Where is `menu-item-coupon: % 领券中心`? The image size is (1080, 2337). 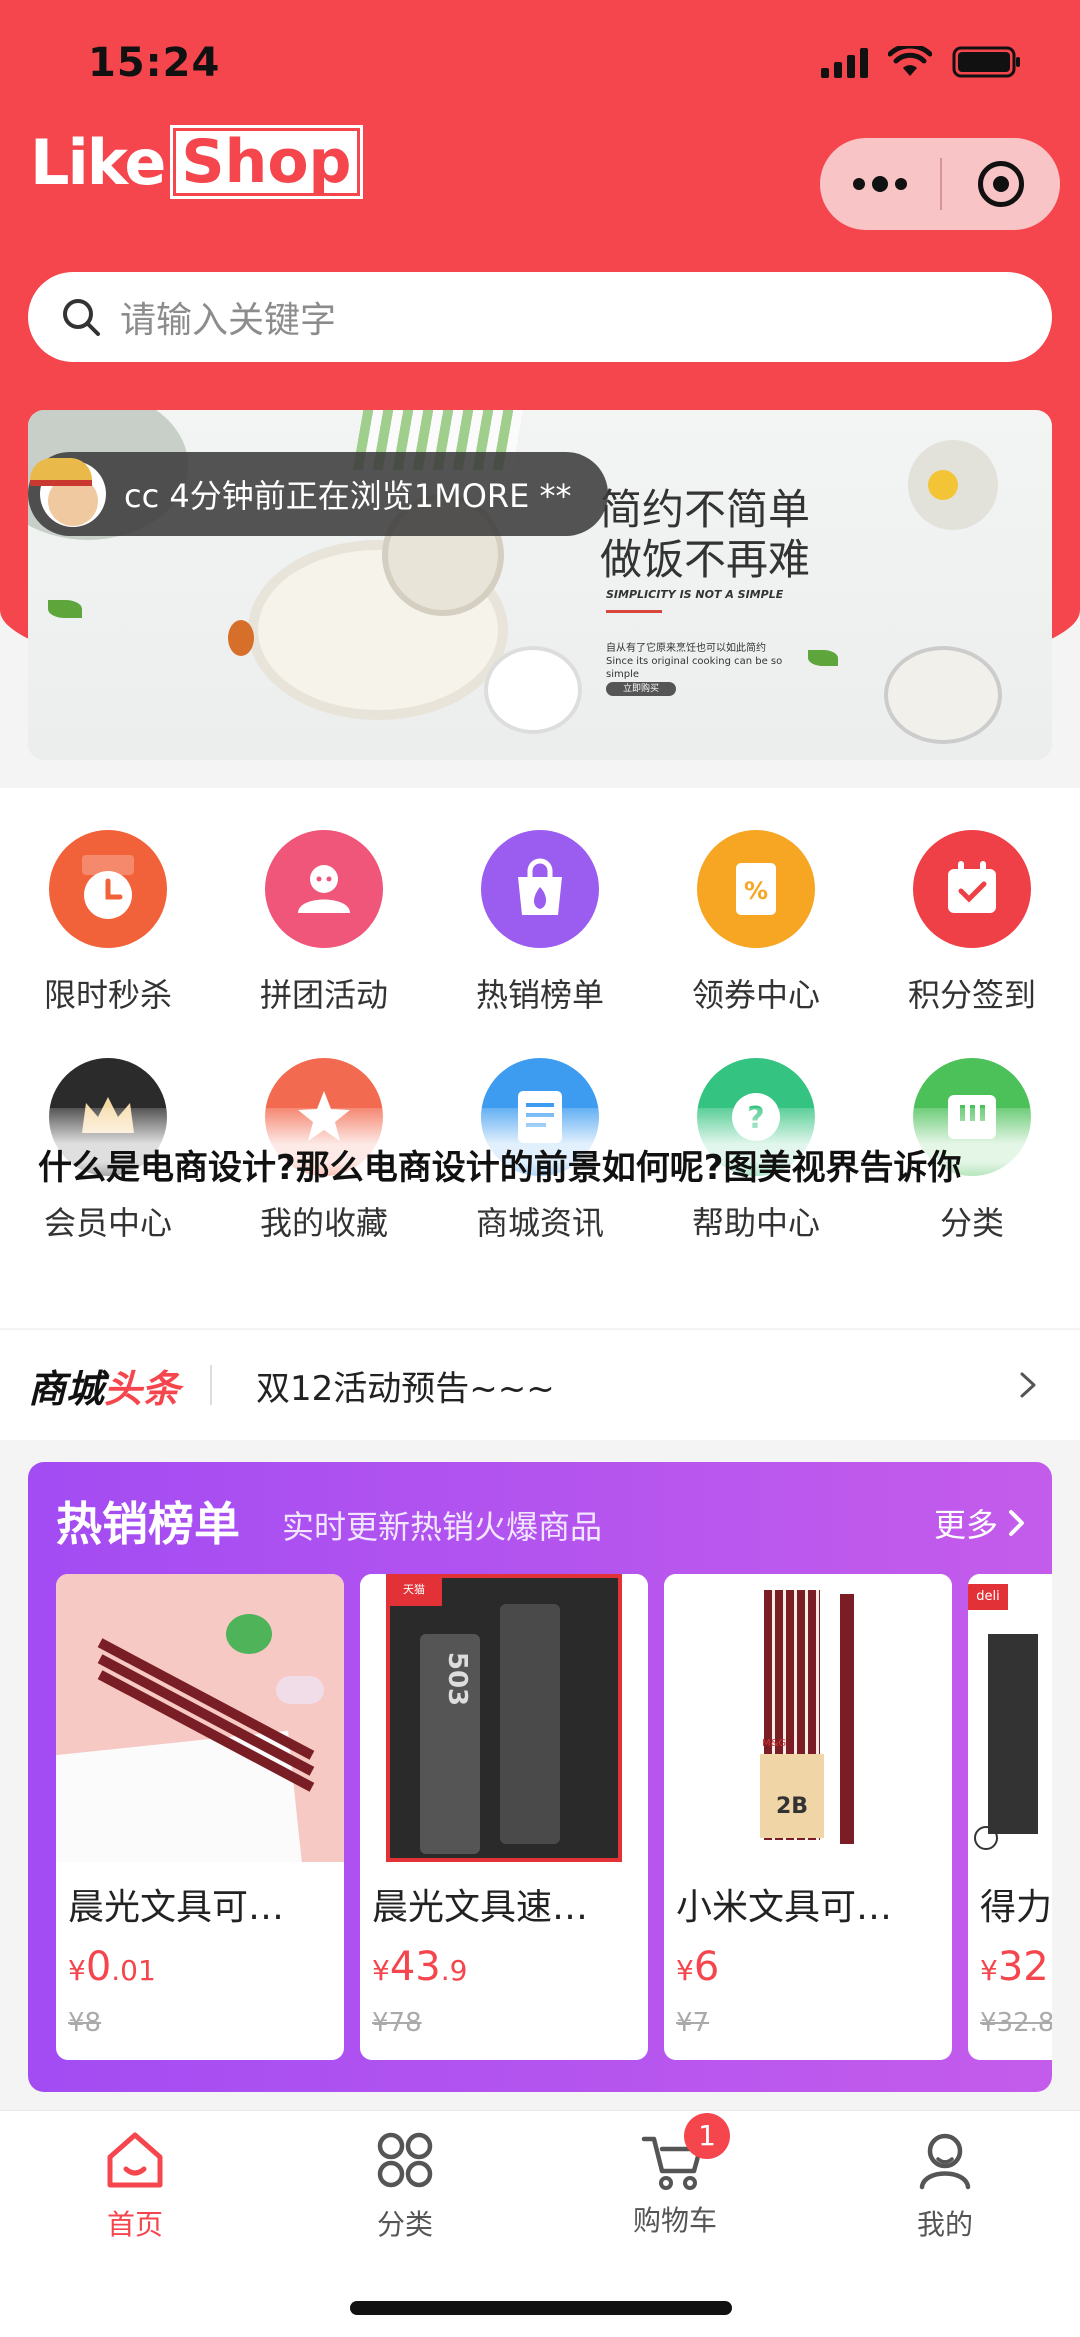 menu-item-coupon: % 领券中心 is located at coordinates (756, 923).